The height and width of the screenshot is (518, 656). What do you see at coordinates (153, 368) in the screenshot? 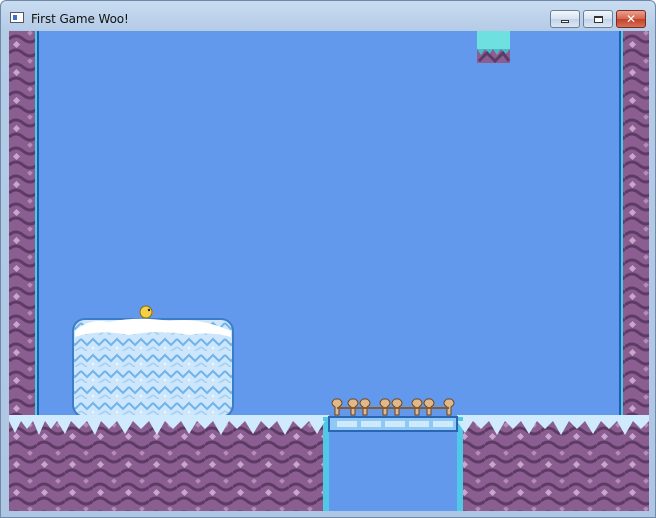
I see `snow-ice-block` at bounding box center [153, 368].